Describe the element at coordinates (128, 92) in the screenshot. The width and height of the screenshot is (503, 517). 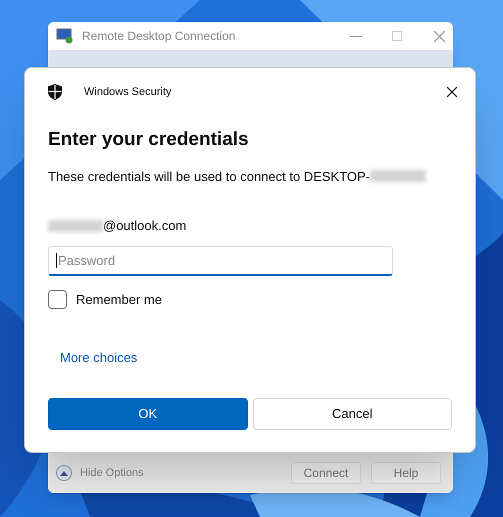
I see `dialog-app-name: Windows Security` at that location.